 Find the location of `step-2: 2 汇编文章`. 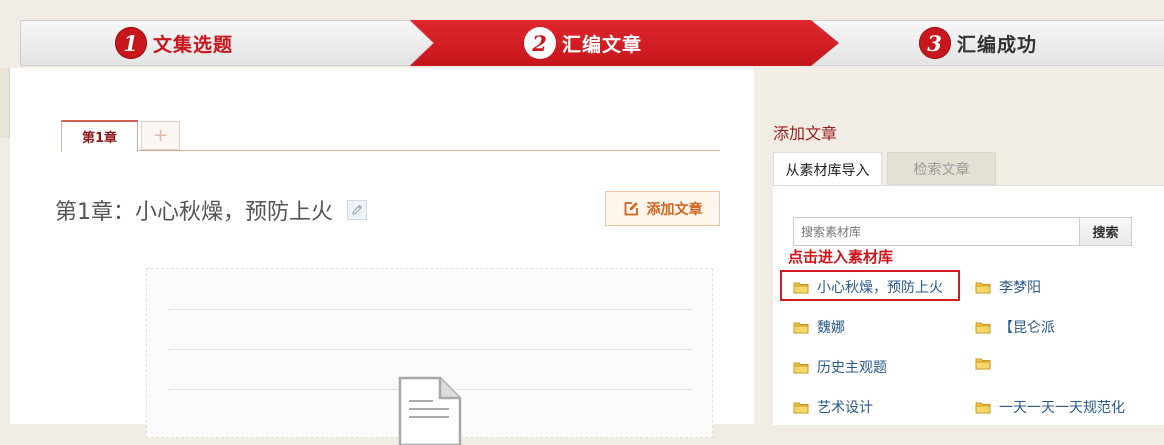

step-2: 2 汇编文章 is located at coordinates (583, 43).